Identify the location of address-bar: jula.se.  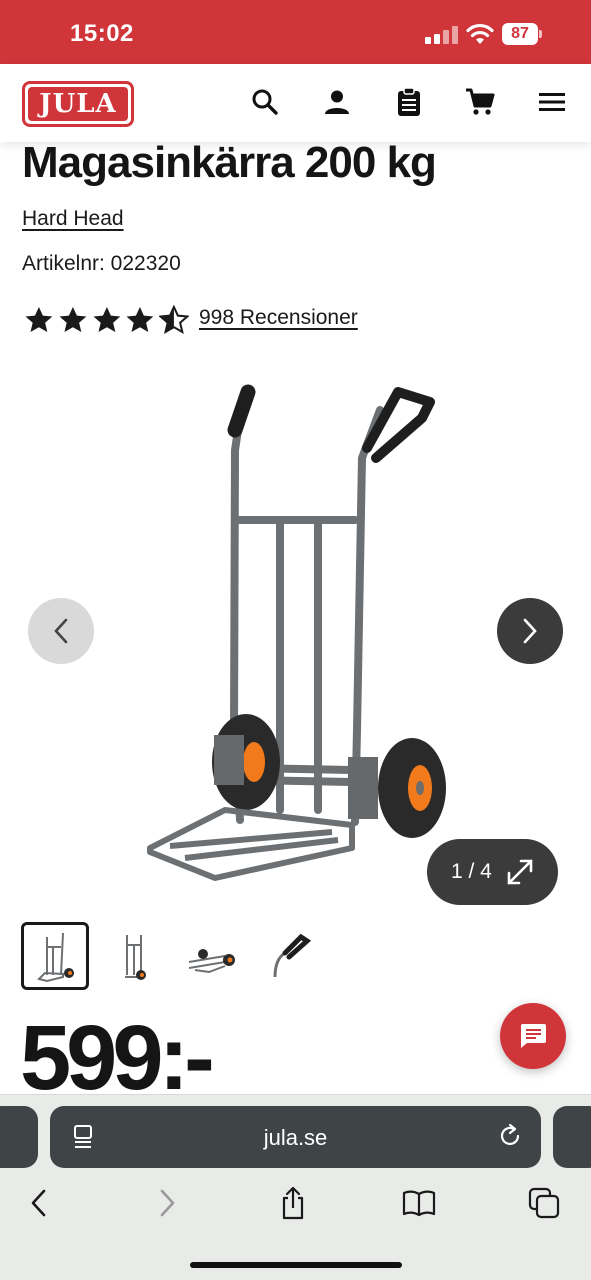
(295, 1137).